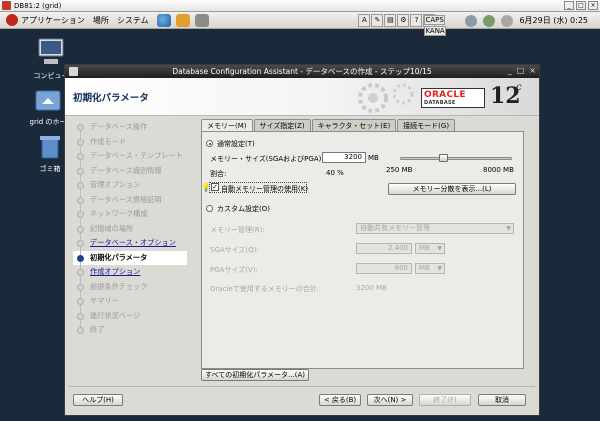 This screenshot has height=421, width=600. I want to click on vnc-app-icon, so click(6, 5).